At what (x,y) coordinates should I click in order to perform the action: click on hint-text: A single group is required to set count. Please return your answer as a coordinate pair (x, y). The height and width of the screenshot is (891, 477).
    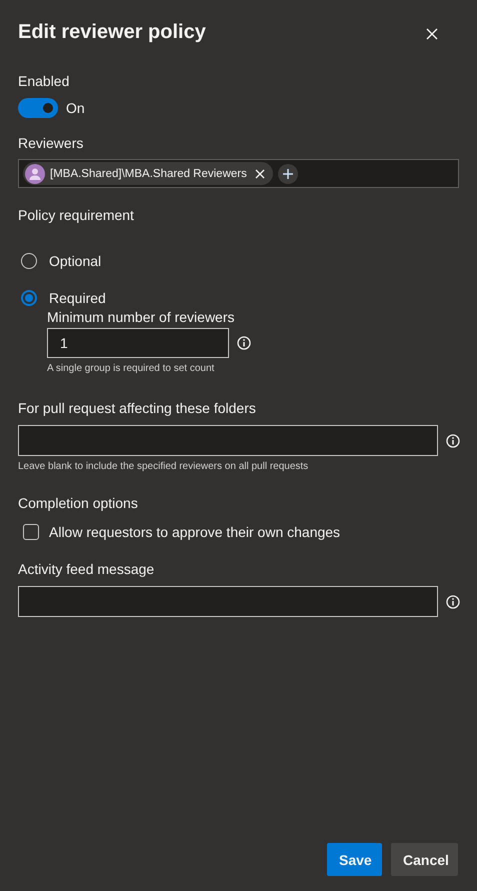
    Looking at the image, I should click on (131, 368).